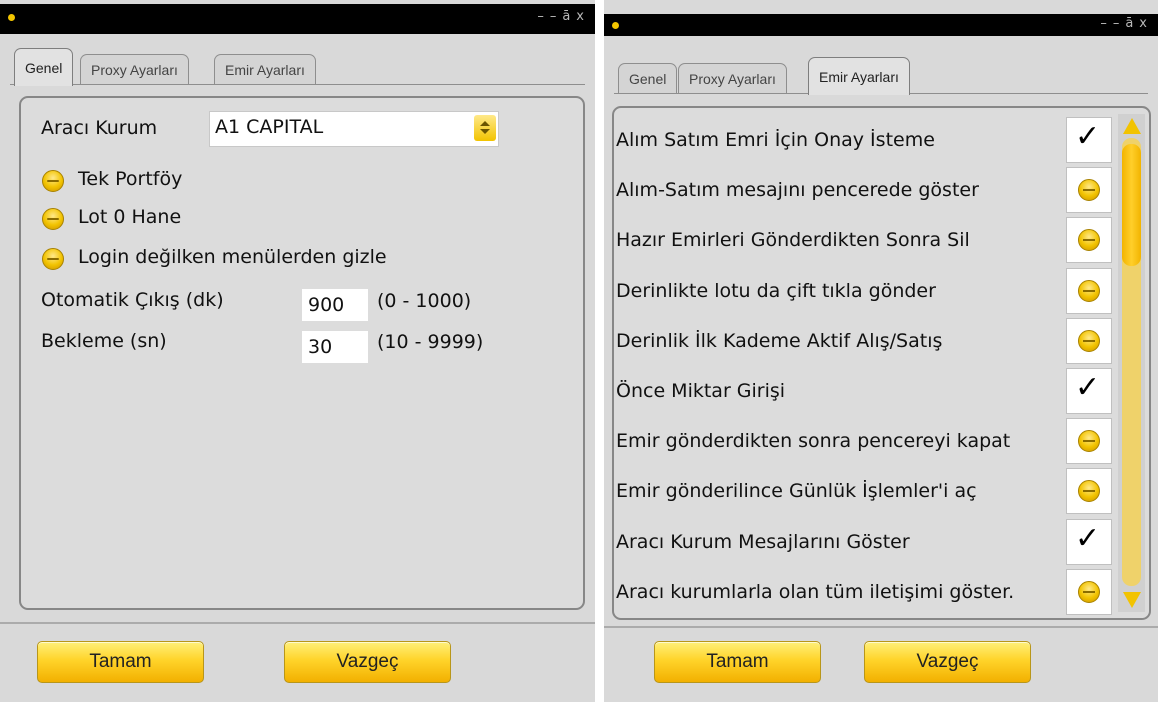 The width and height of the screenshot is (1158, 702). Describe the element at coordinates (232, 257) in the screenshot. I see `login-gizle-label: Login değilken menülerden gizle` at that location.